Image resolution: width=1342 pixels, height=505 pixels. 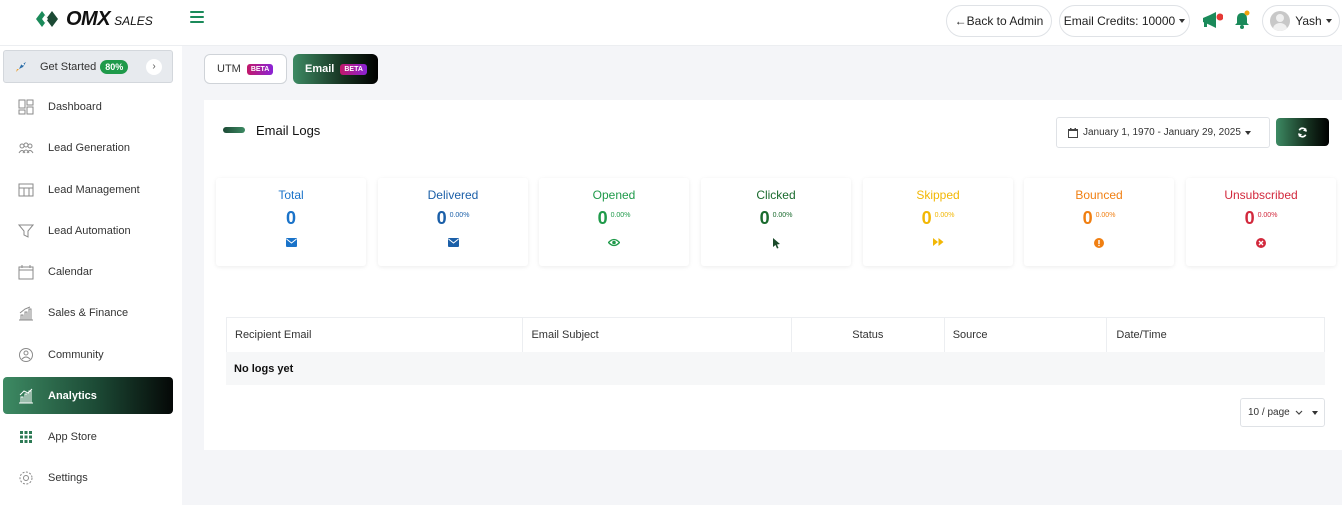 I want to click on page-title: Email Logs, so click(x=288, y=130).